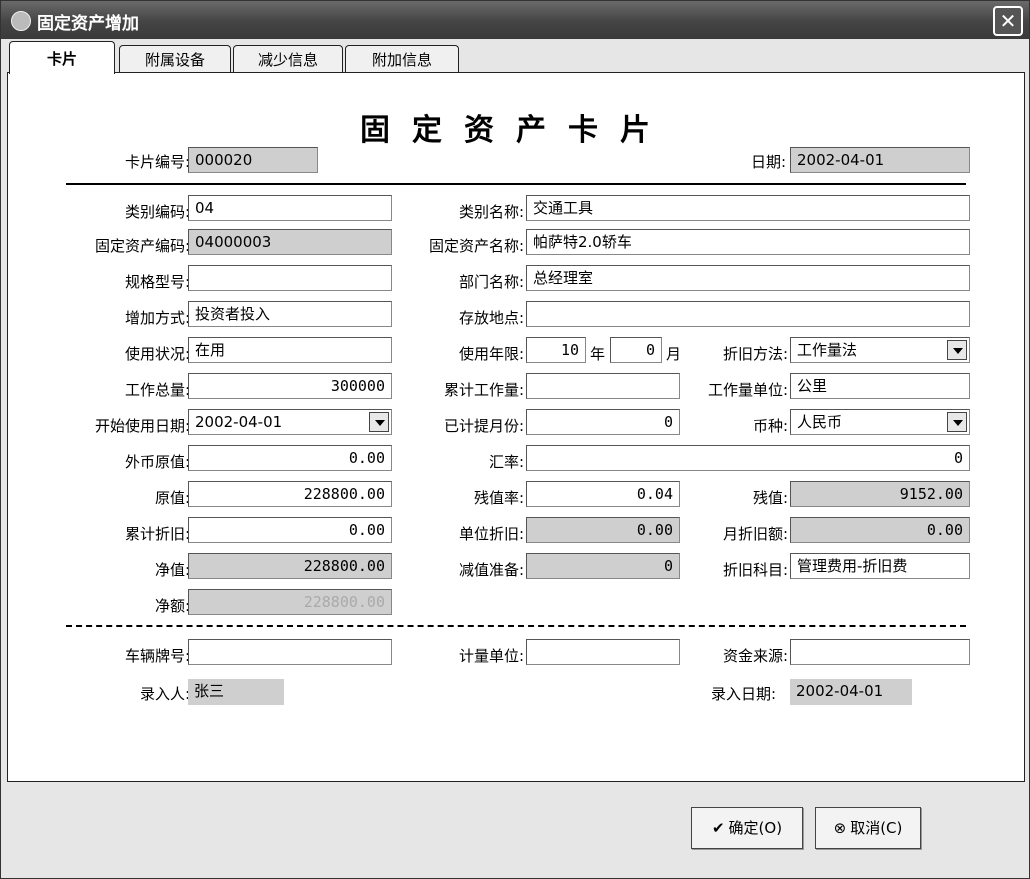 The image size is (1030, 879). Describe the element at coordinates (491, 656) in the screenshot. I see `measure-unit-label: 计量单位:` at that location.